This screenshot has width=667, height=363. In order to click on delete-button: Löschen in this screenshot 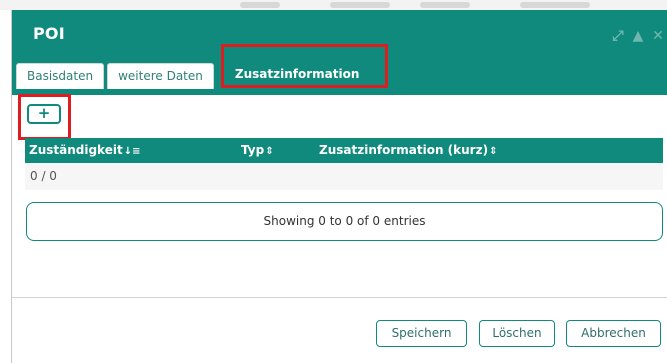, I will do `click(517, 333)`.